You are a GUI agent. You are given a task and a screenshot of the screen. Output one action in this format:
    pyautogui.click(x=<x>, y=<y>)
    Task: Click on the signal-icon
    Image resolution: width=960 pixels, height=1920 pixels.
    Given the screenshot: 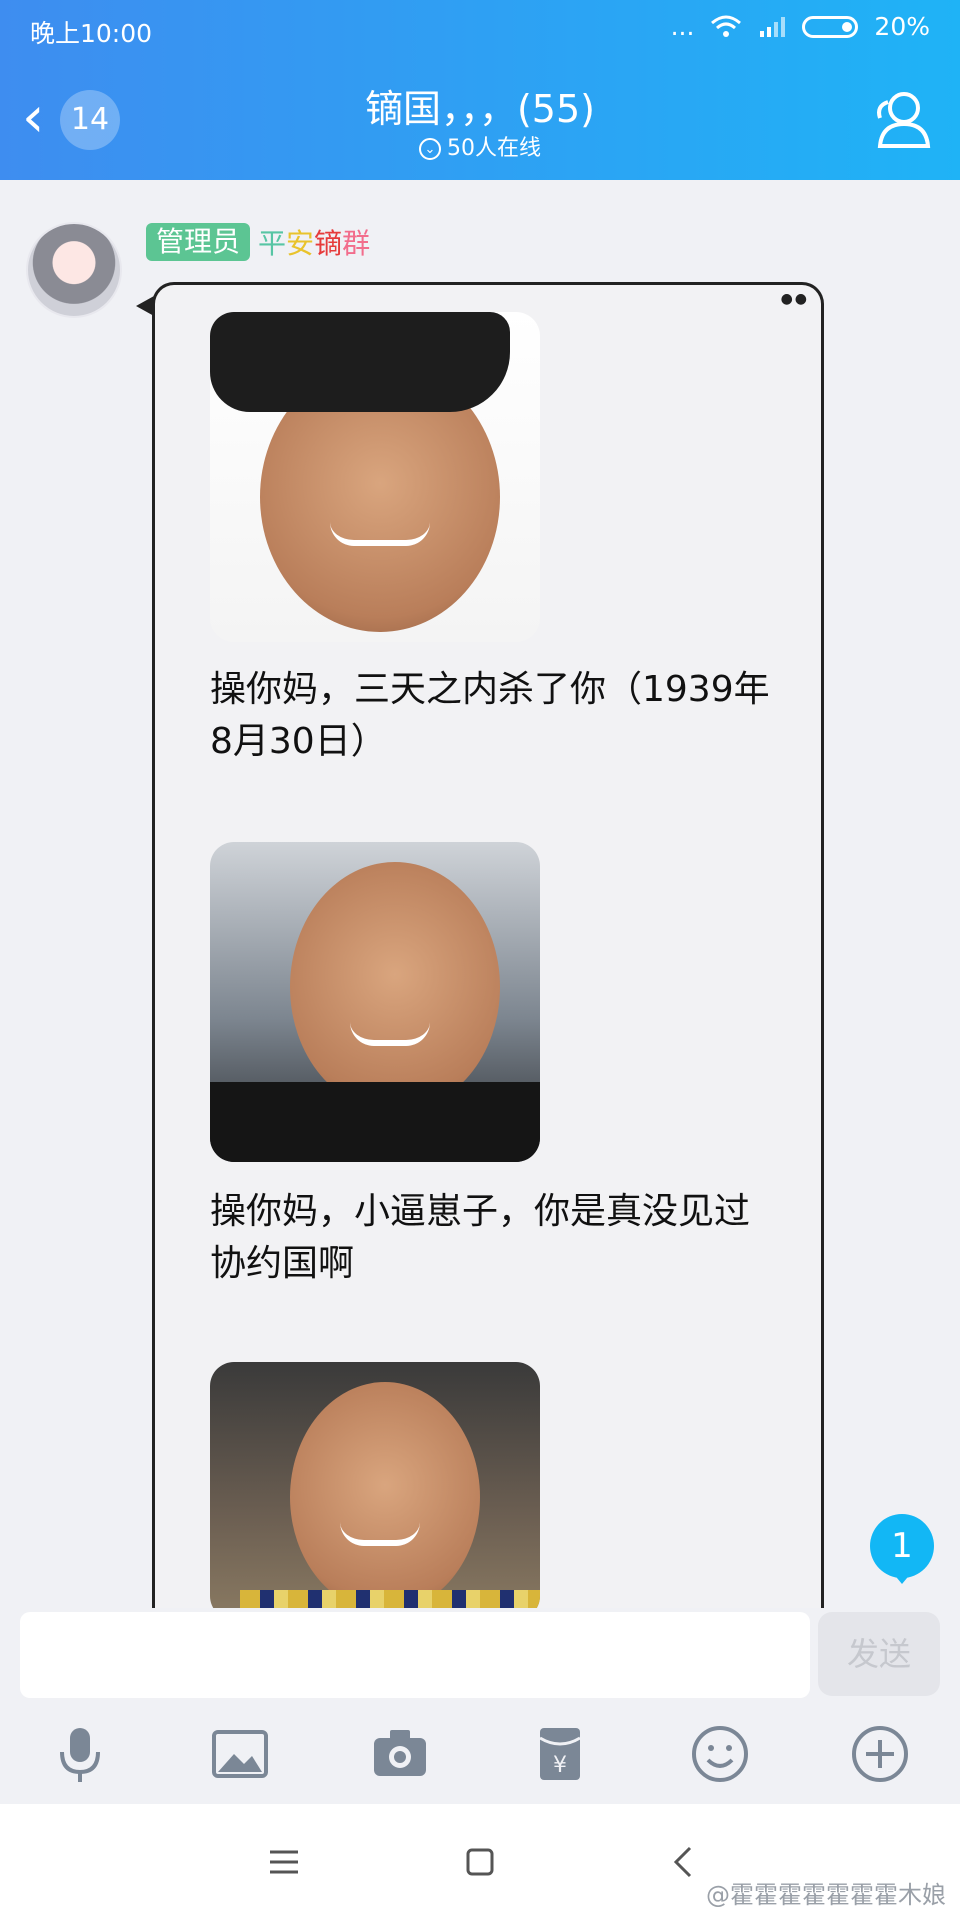 What is the action you would take?
    pyautogui.click(x=773, y=26)
    